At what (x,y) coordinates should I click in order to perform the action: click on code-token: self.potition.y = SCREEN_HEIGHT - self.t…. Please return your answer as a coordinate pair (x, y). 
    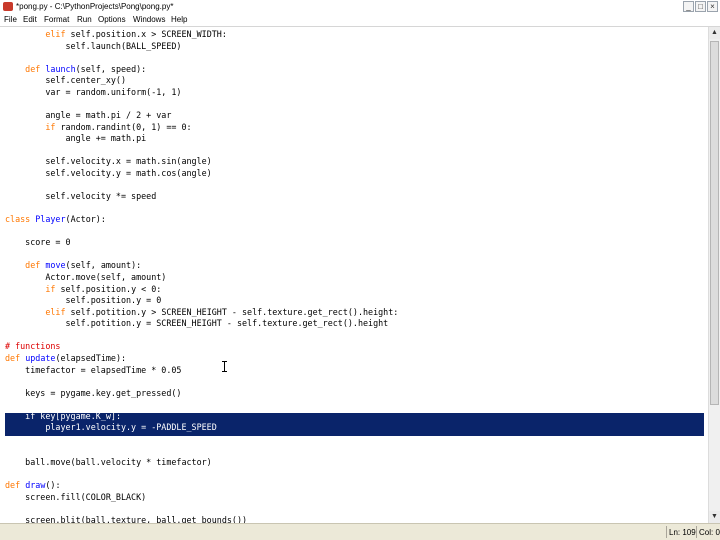
    Looking at the image, I should click on (197, 323).